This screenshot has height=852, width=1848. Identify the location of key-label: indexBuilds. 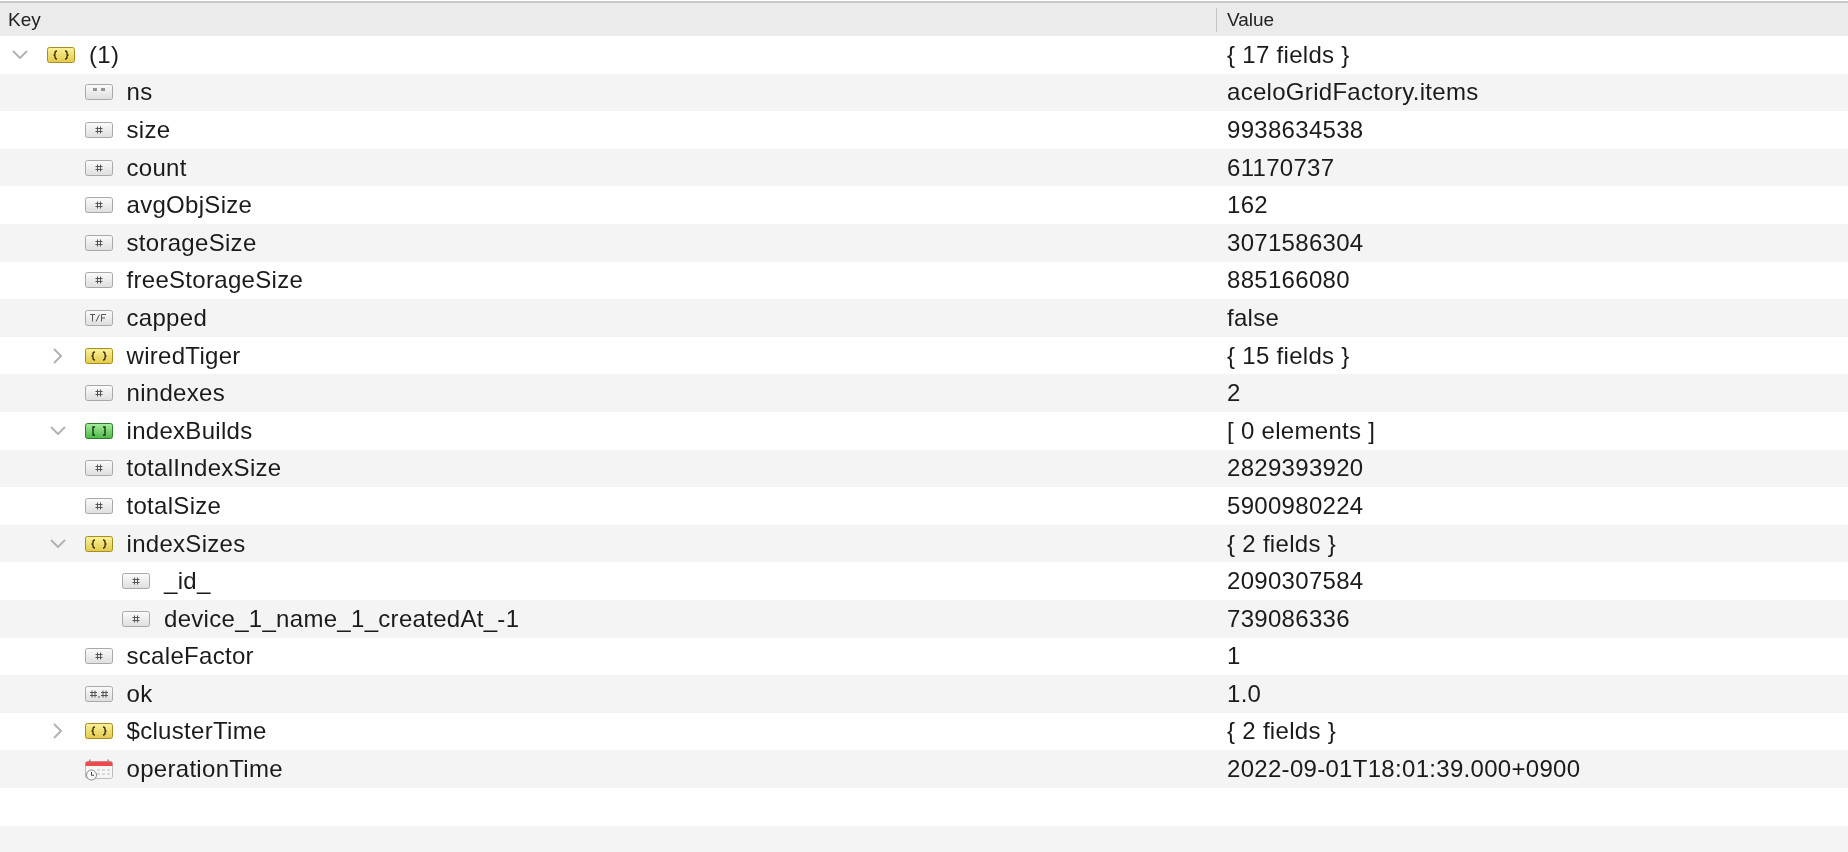
(189, 430).